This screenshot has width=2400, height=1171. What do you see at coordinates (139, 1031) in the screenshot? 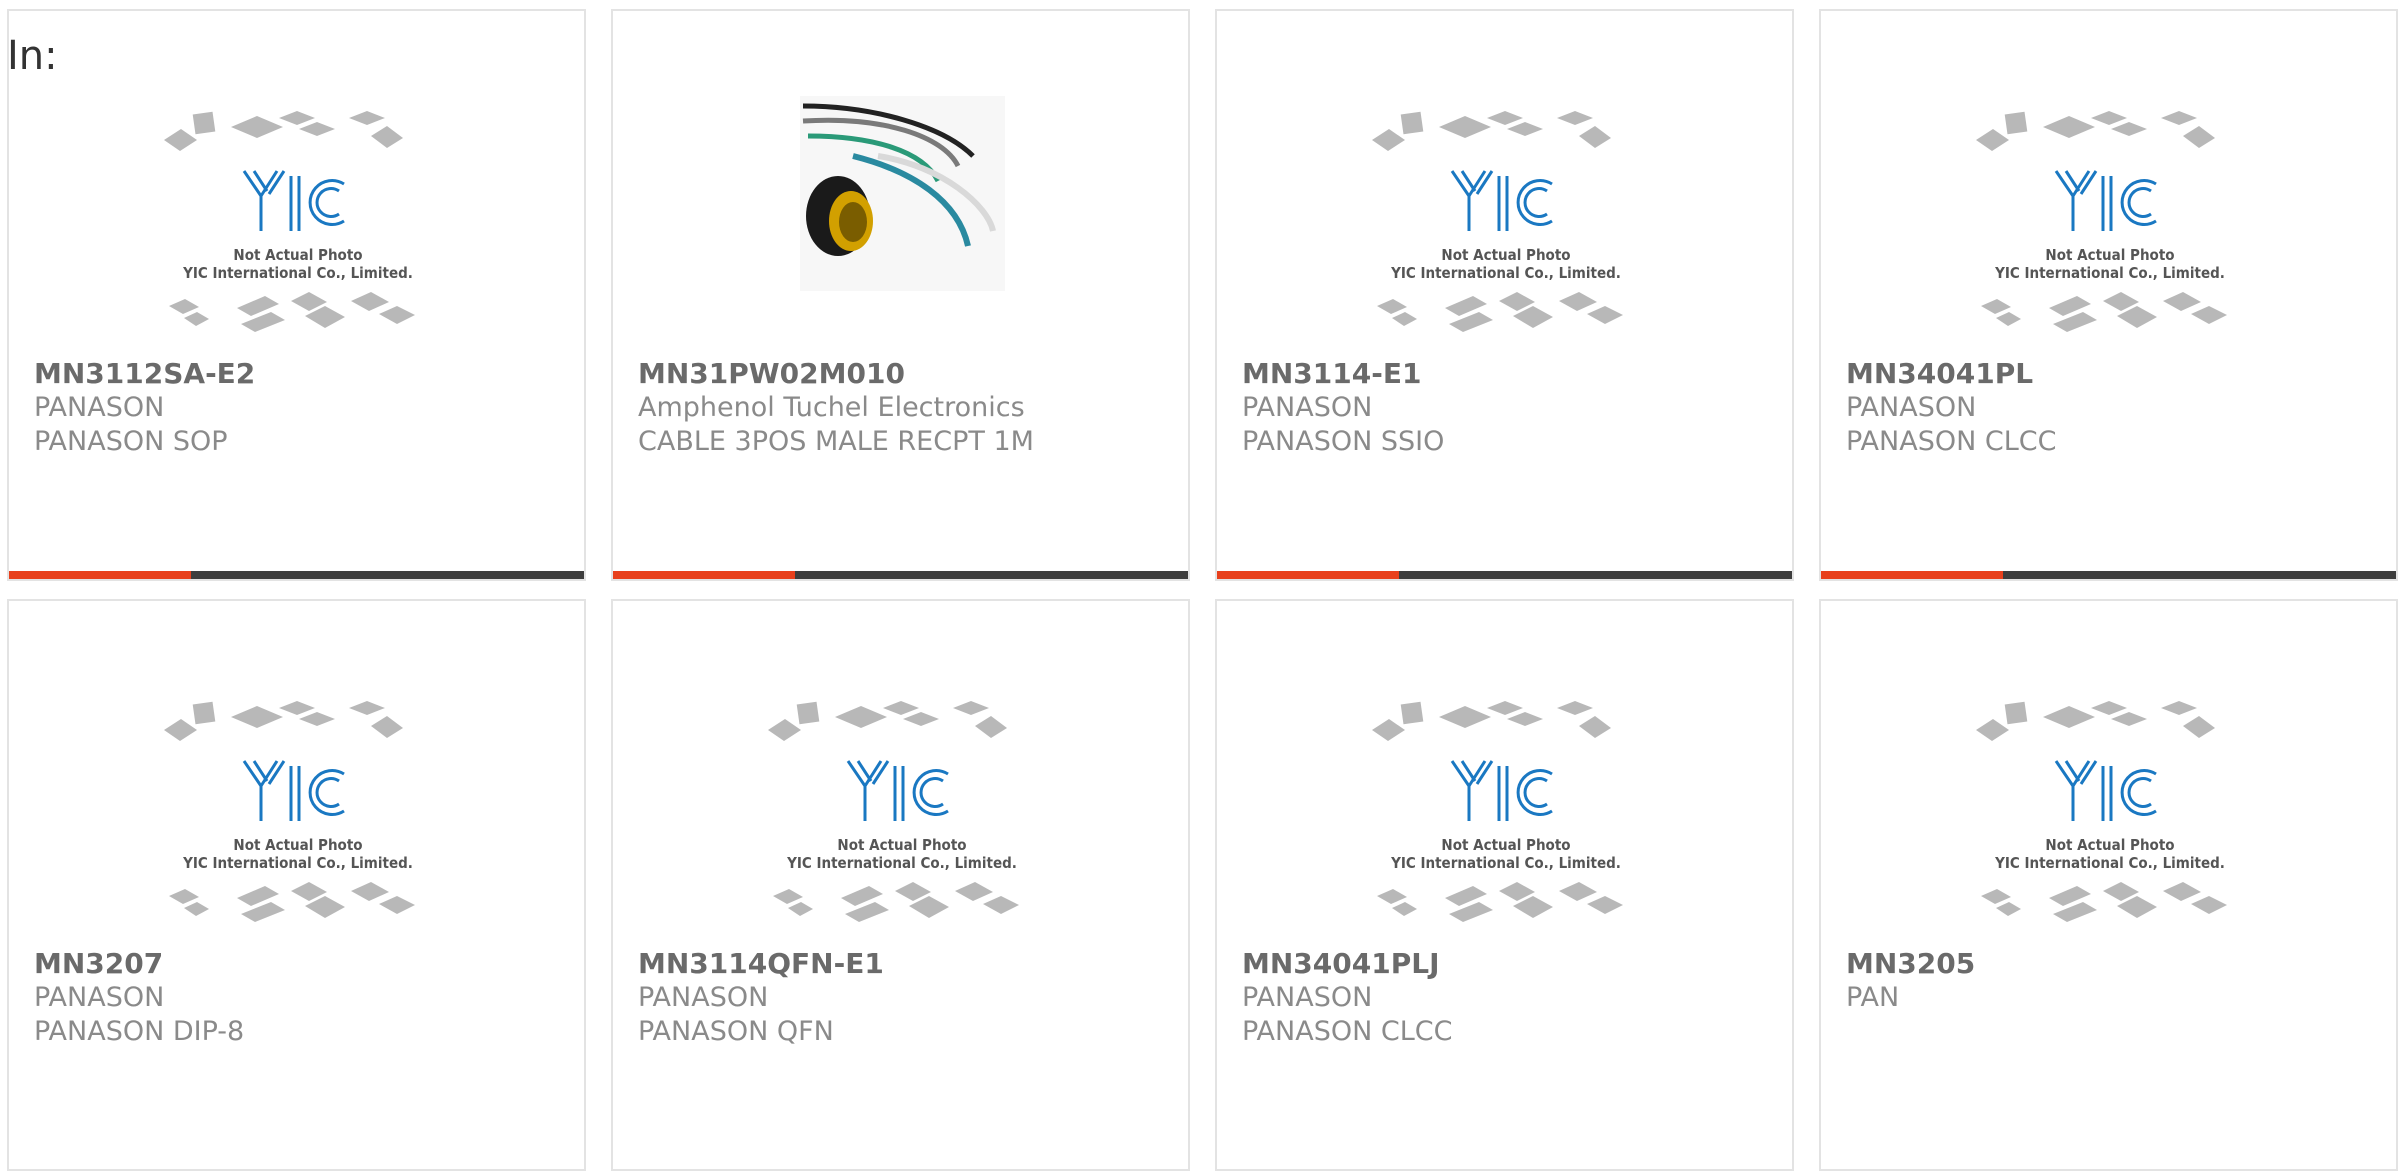
I see `description: PANASON DIP-8` at bounding box center [139, 1031].